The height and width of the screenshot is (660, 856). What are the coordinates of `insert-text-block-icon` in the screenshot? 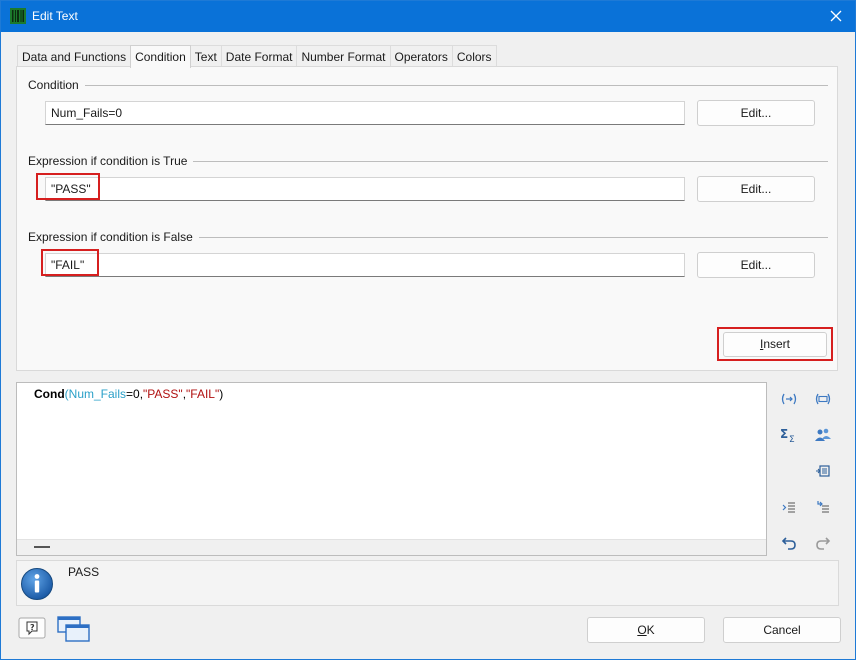 It's located at (823, 399).